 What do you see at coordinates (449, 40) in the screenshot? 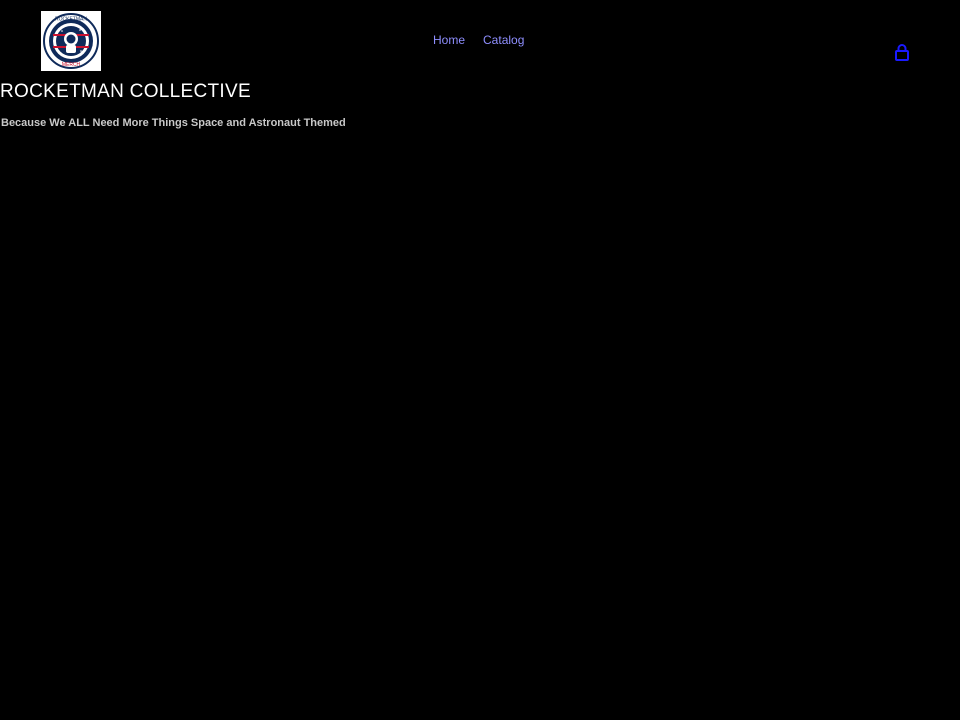
I see `nav-link-home: Home` at bounding box center [449, 40].